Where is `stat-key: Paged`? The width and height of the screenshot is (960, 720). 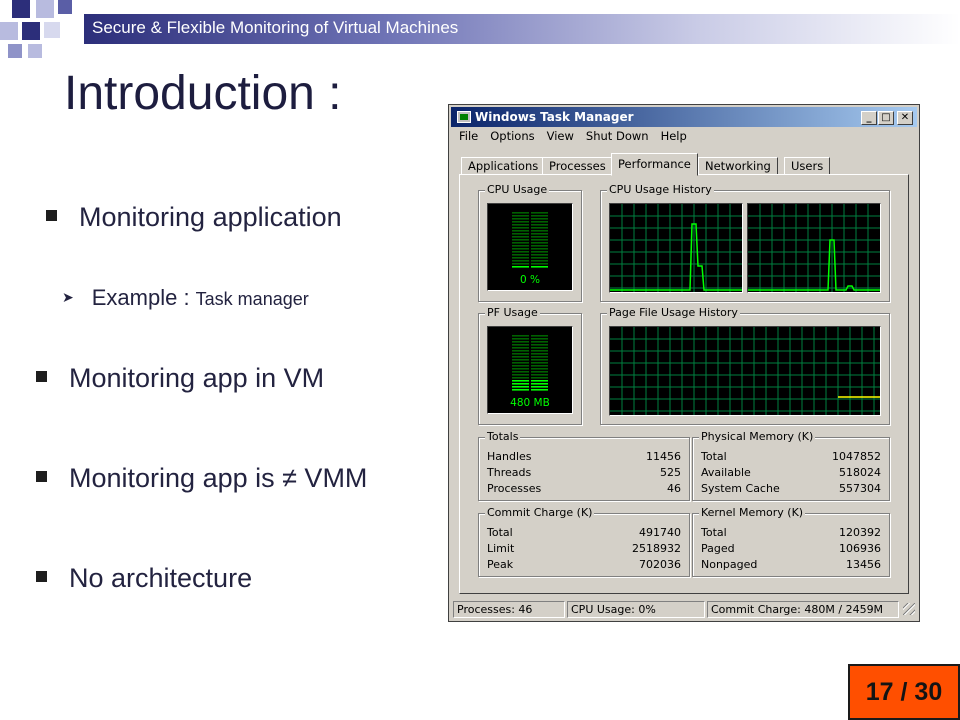 stat-key: Paged is located at coordinates (718, 548).